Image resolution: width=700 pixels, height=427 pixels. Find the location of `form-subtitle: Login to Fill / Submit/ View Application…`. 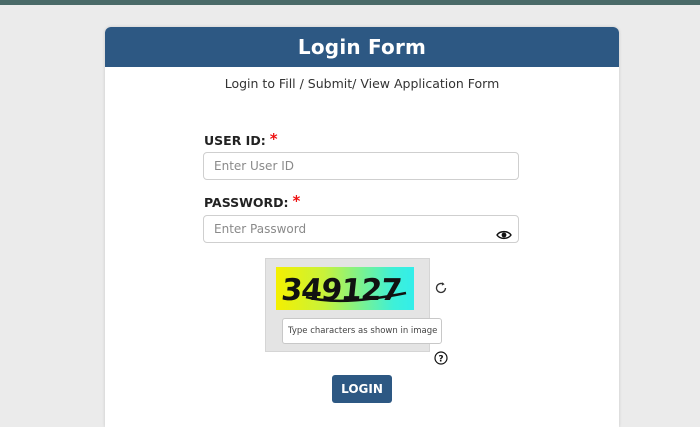

form-subtitle: Login to Fill / Submit/ View Application… is located at coordinates (362, 83).